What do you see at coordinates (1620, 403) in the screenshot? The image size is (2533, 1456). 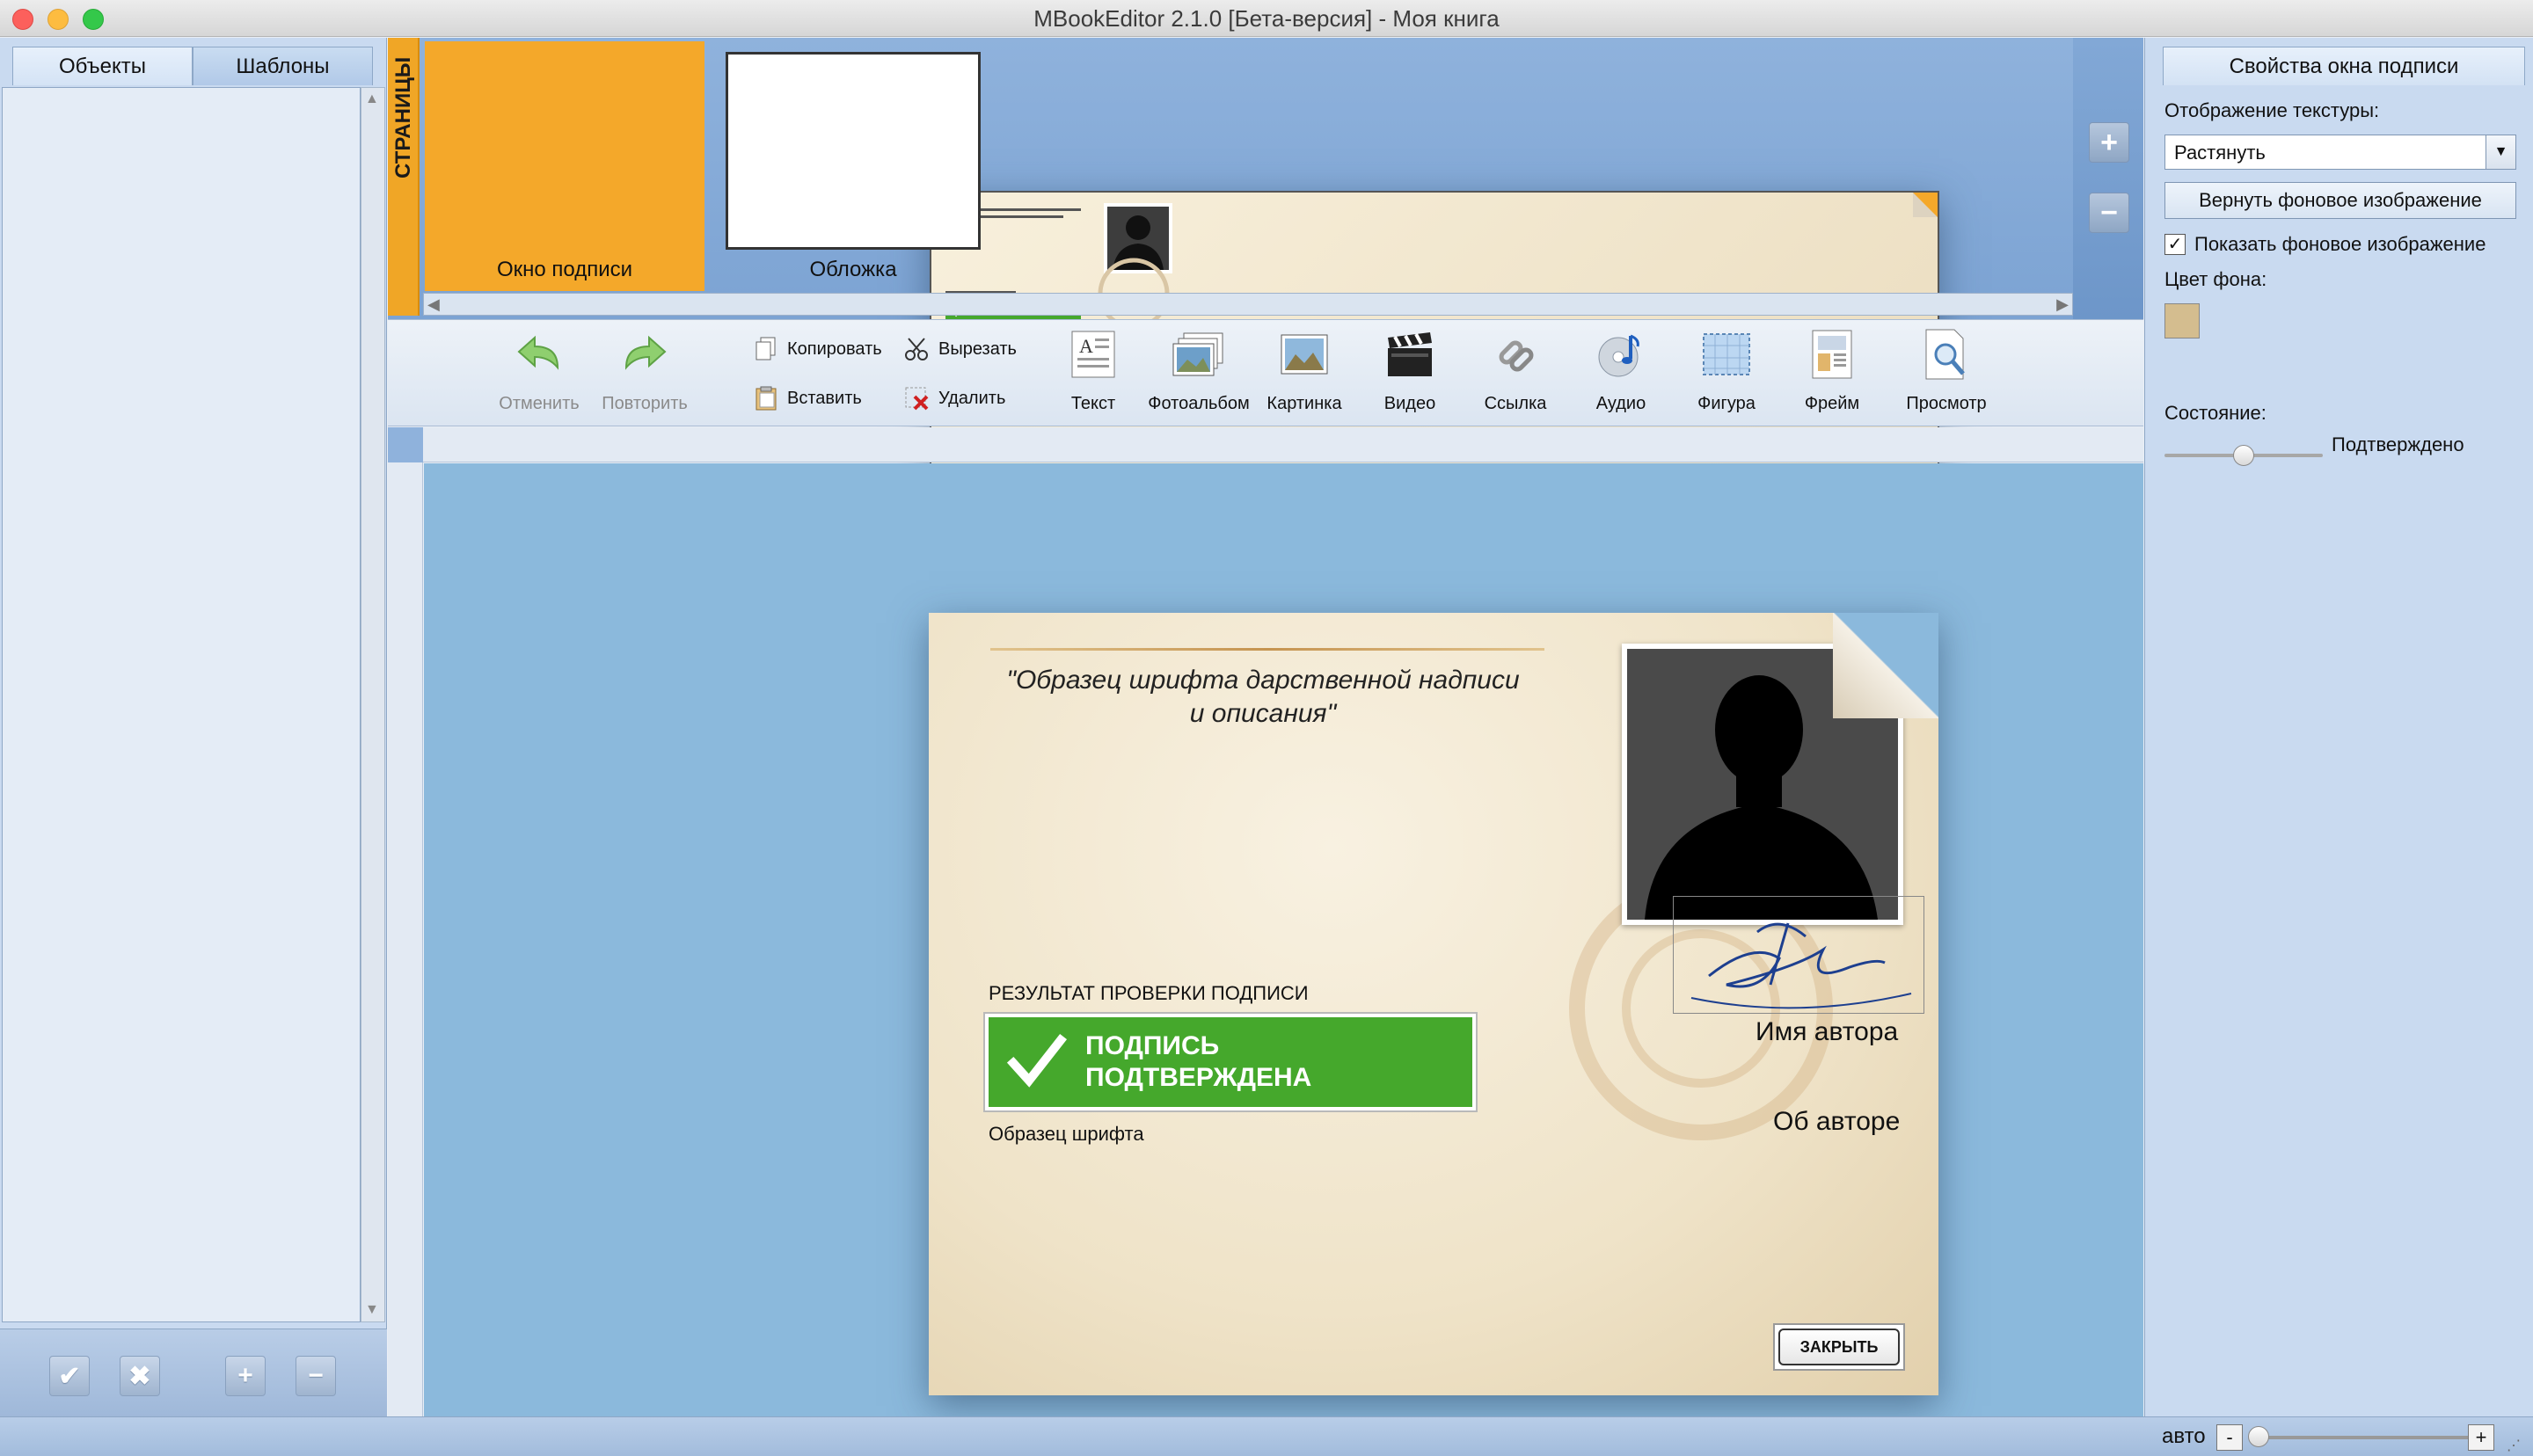 I see `audio-label: Аудио` at bounding box center [1620, 403].